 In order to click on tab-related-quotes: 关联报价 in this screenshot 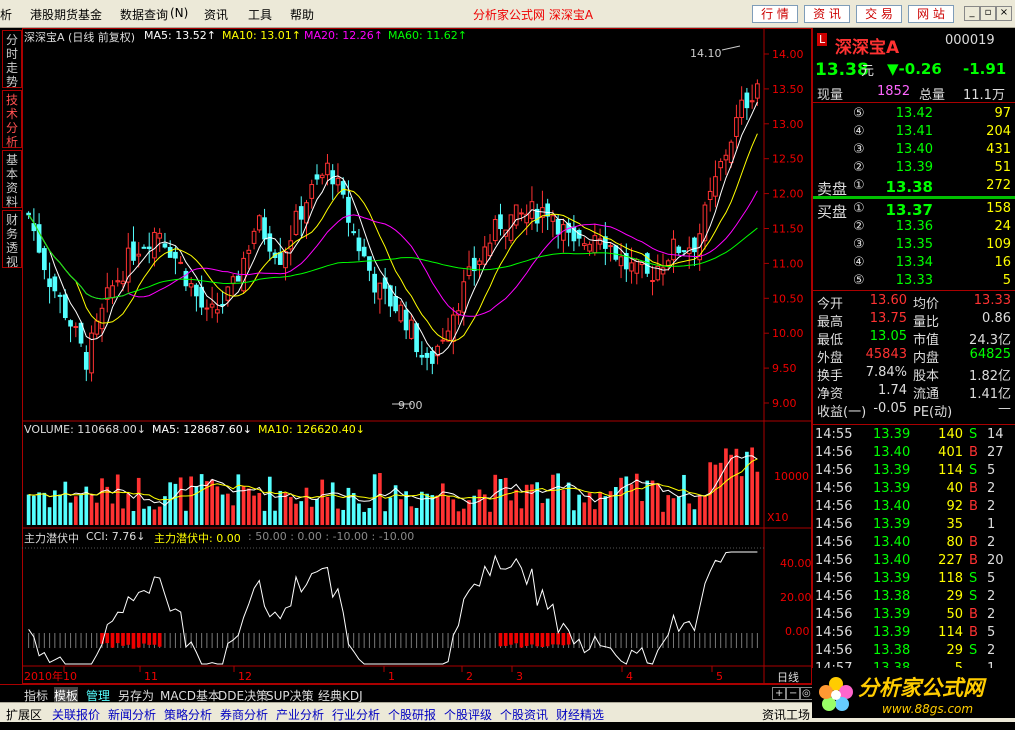, I will do `click(76, 714)`.